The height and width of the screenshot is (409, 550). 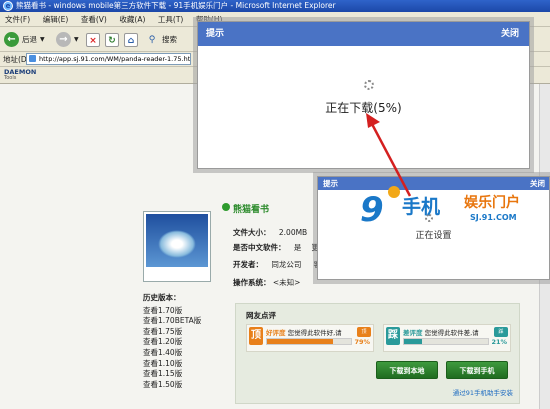 I want to click on good-rating: 顶 好评度 您觉得此软件好,请 顶 79%, so click(x=310, y=338).